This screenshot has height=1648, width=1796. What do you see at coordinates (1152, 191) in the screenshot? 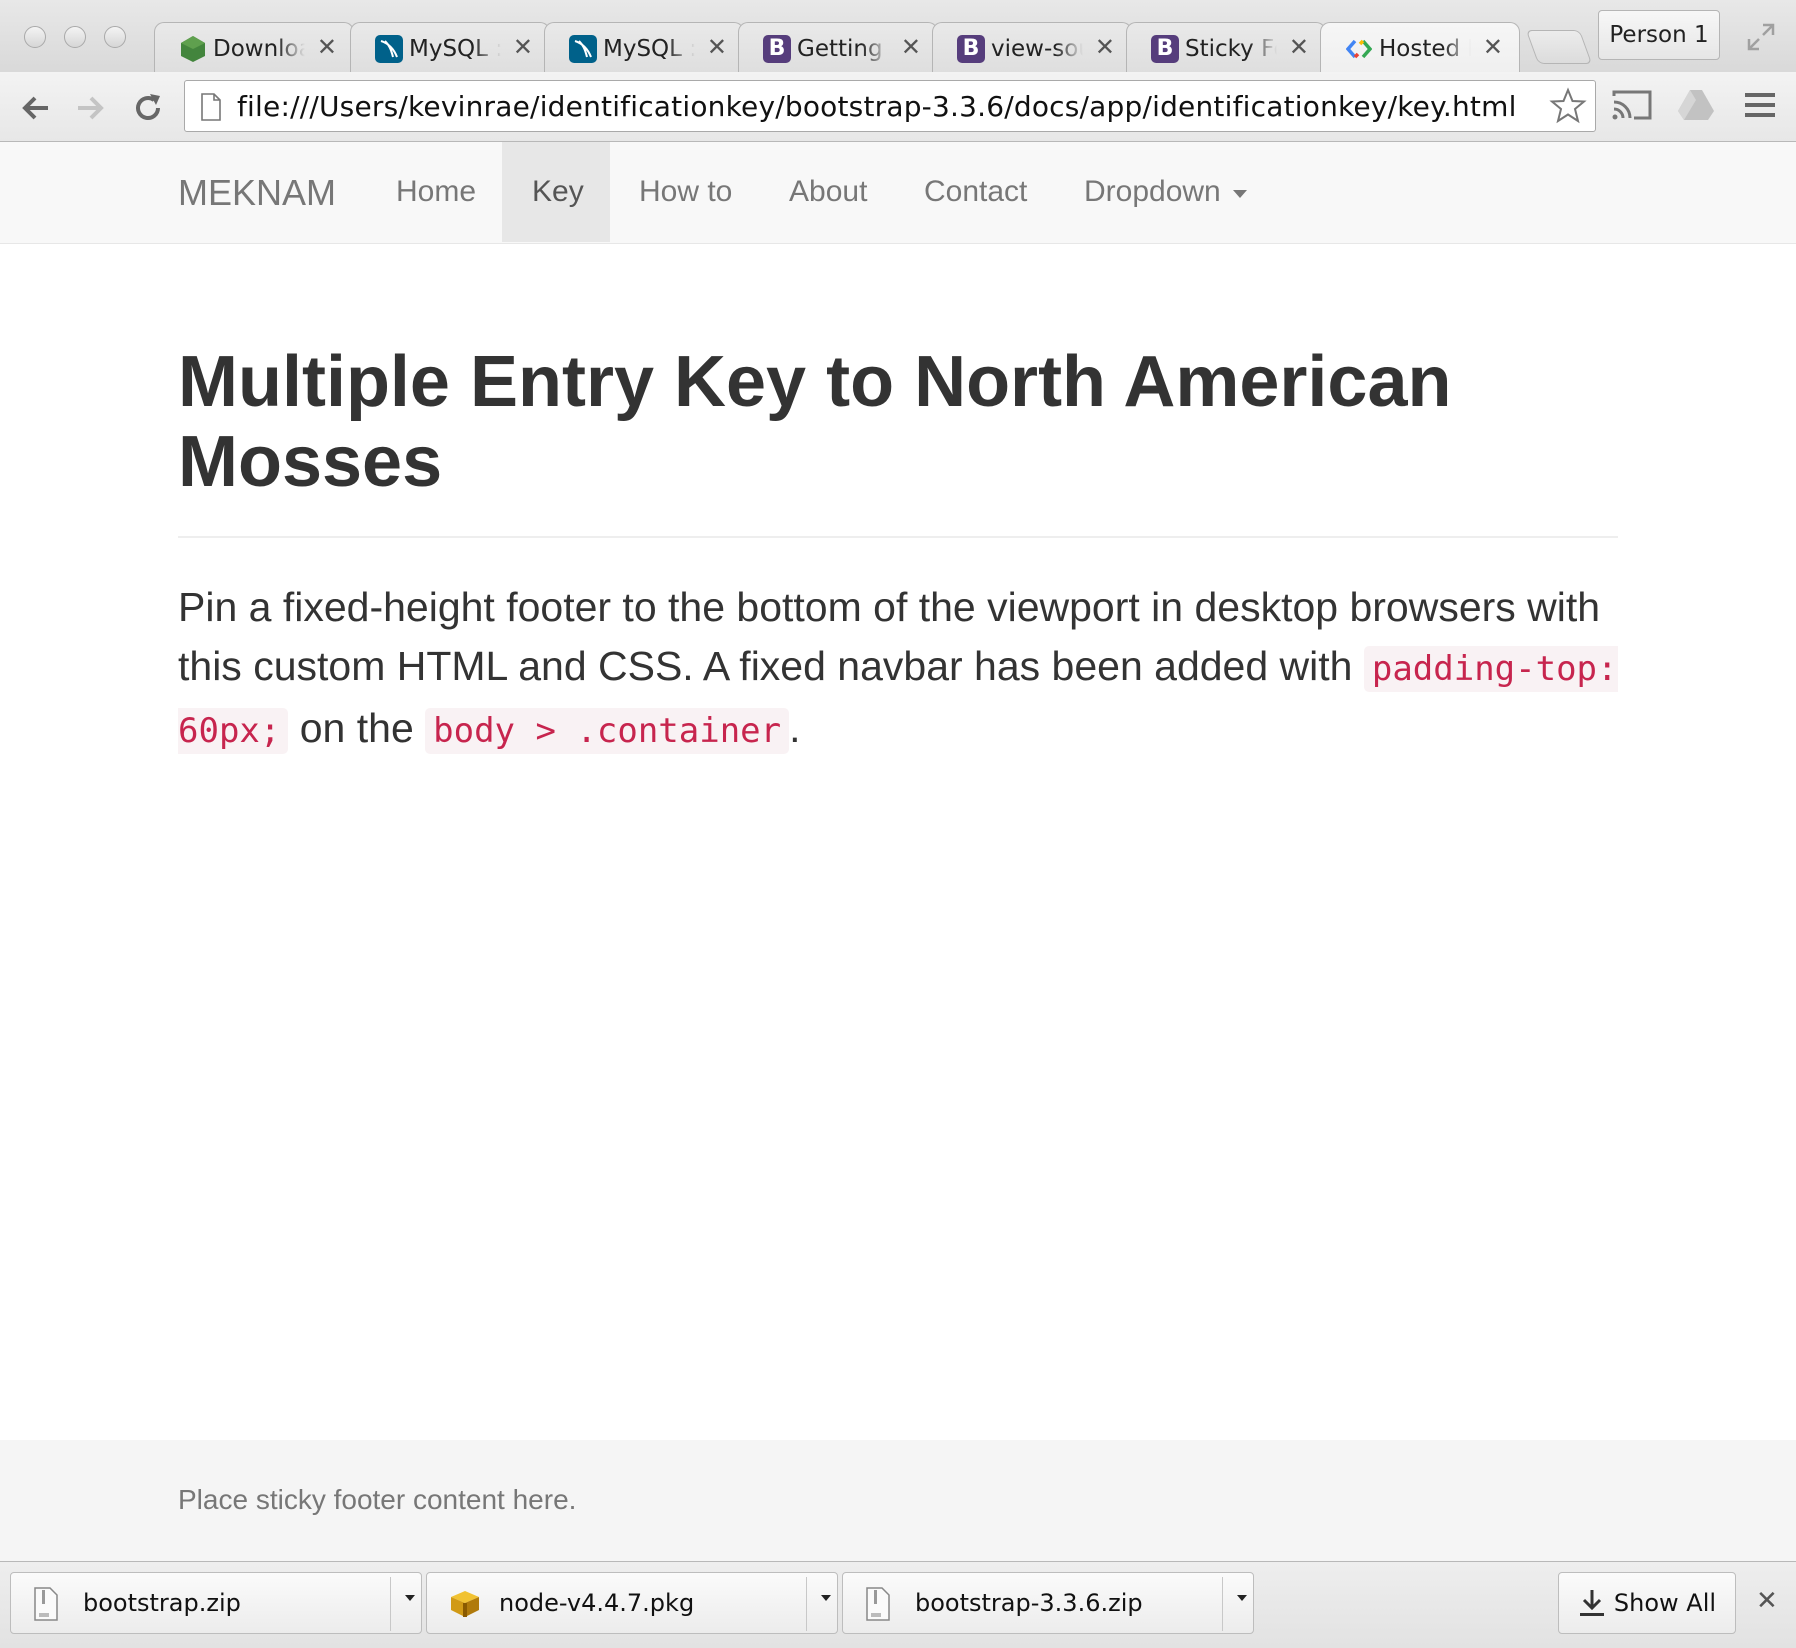
I see `nav-item-label: Dropdown` at bounding box center [1152, 191].